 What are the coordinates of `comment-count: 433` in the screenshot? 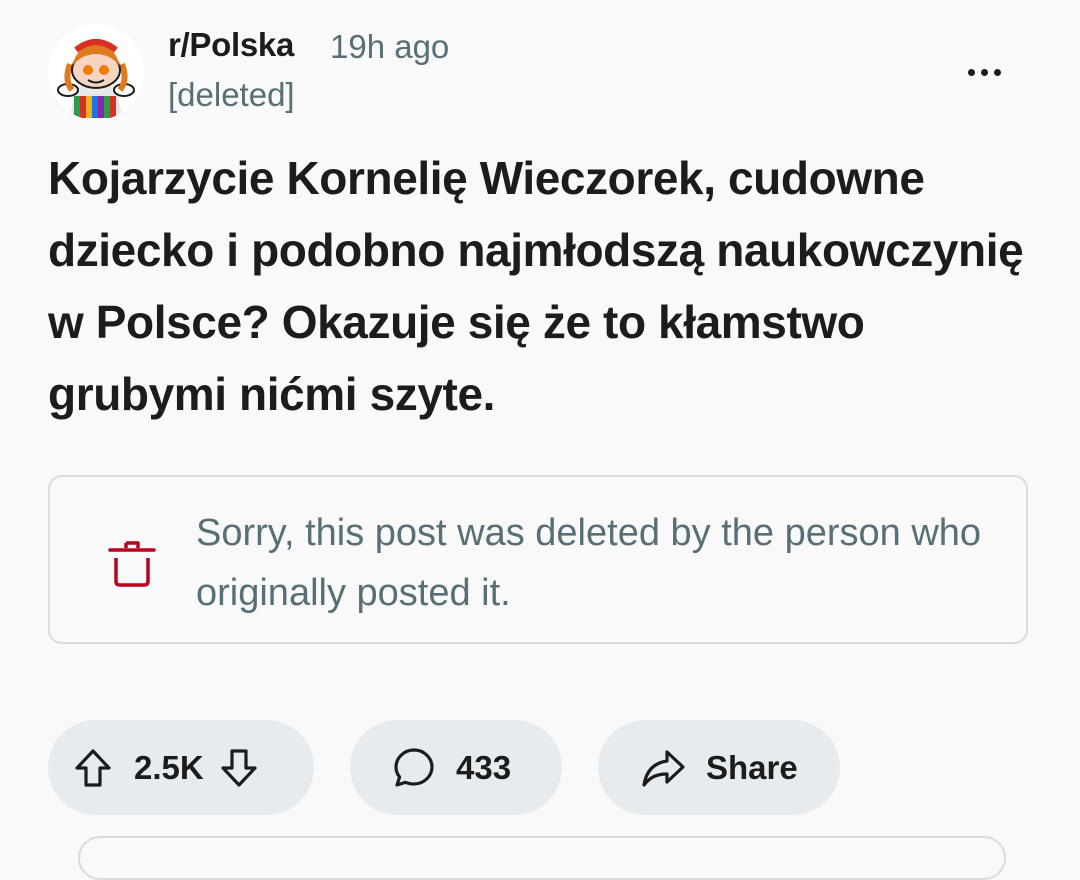 It's located at (484, 767).